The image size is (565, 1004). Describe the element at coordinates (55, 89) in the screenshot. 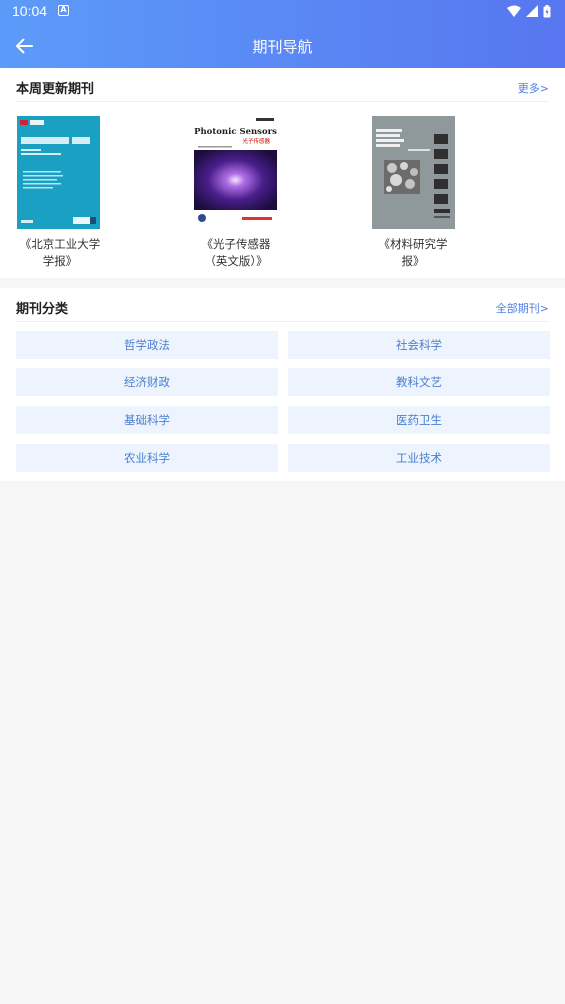

I see `weekly-section-title: 本周更新期刊` at that location.